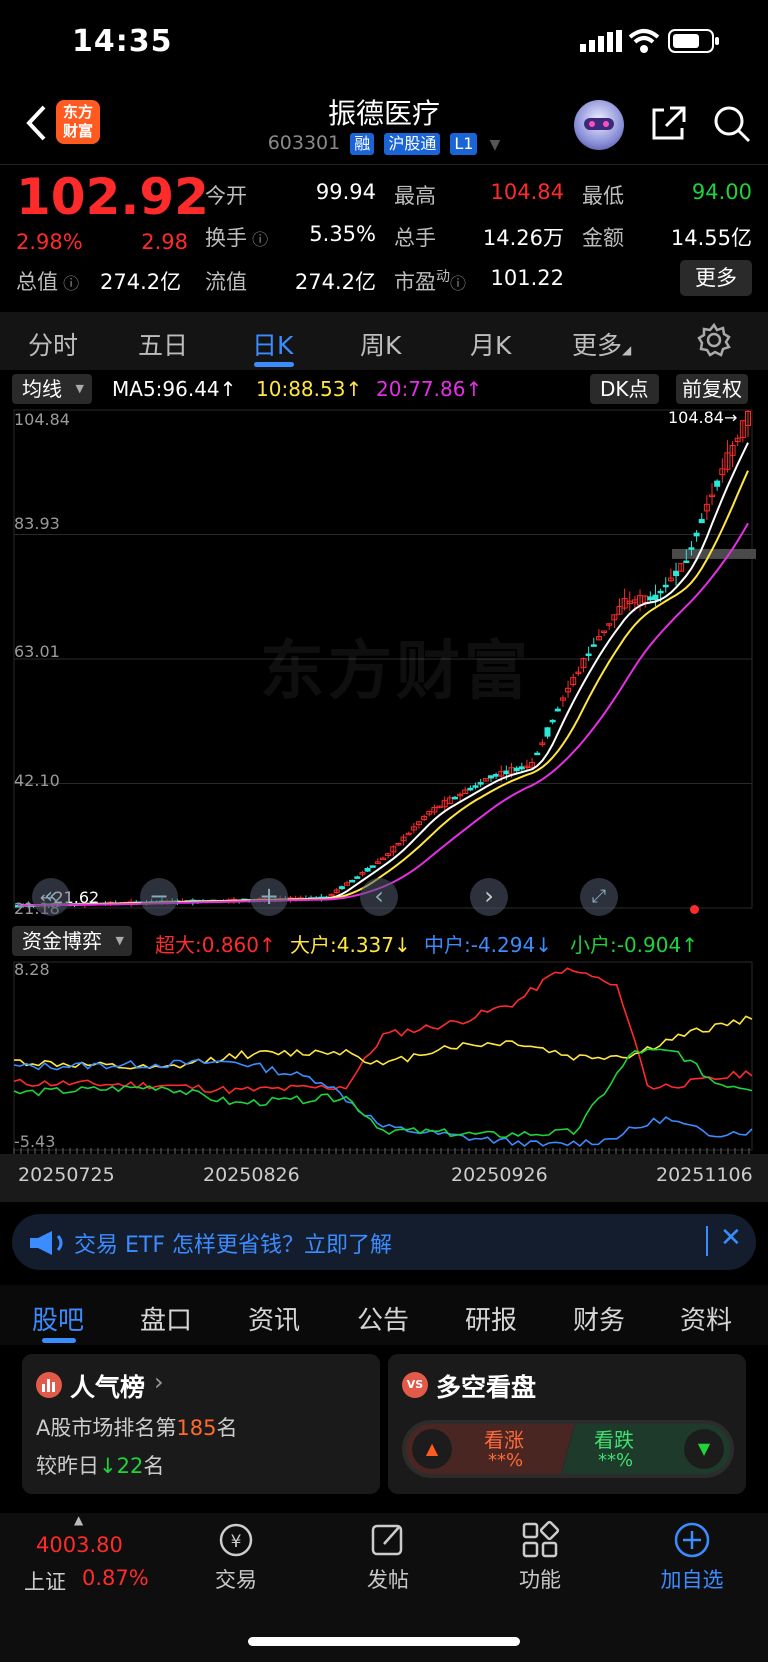  I want to click on small-label: 小户:-0.904↑, so click(634, 945).